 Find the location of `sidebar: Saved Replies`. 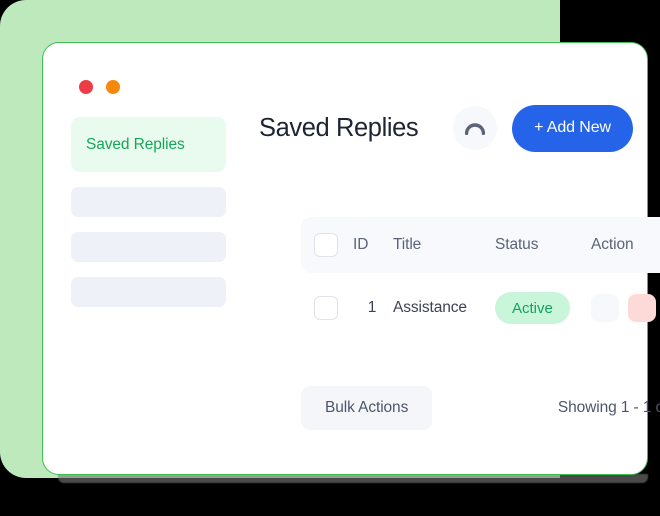

sidebar: Saved Replies is located at coordinates (148, 212).